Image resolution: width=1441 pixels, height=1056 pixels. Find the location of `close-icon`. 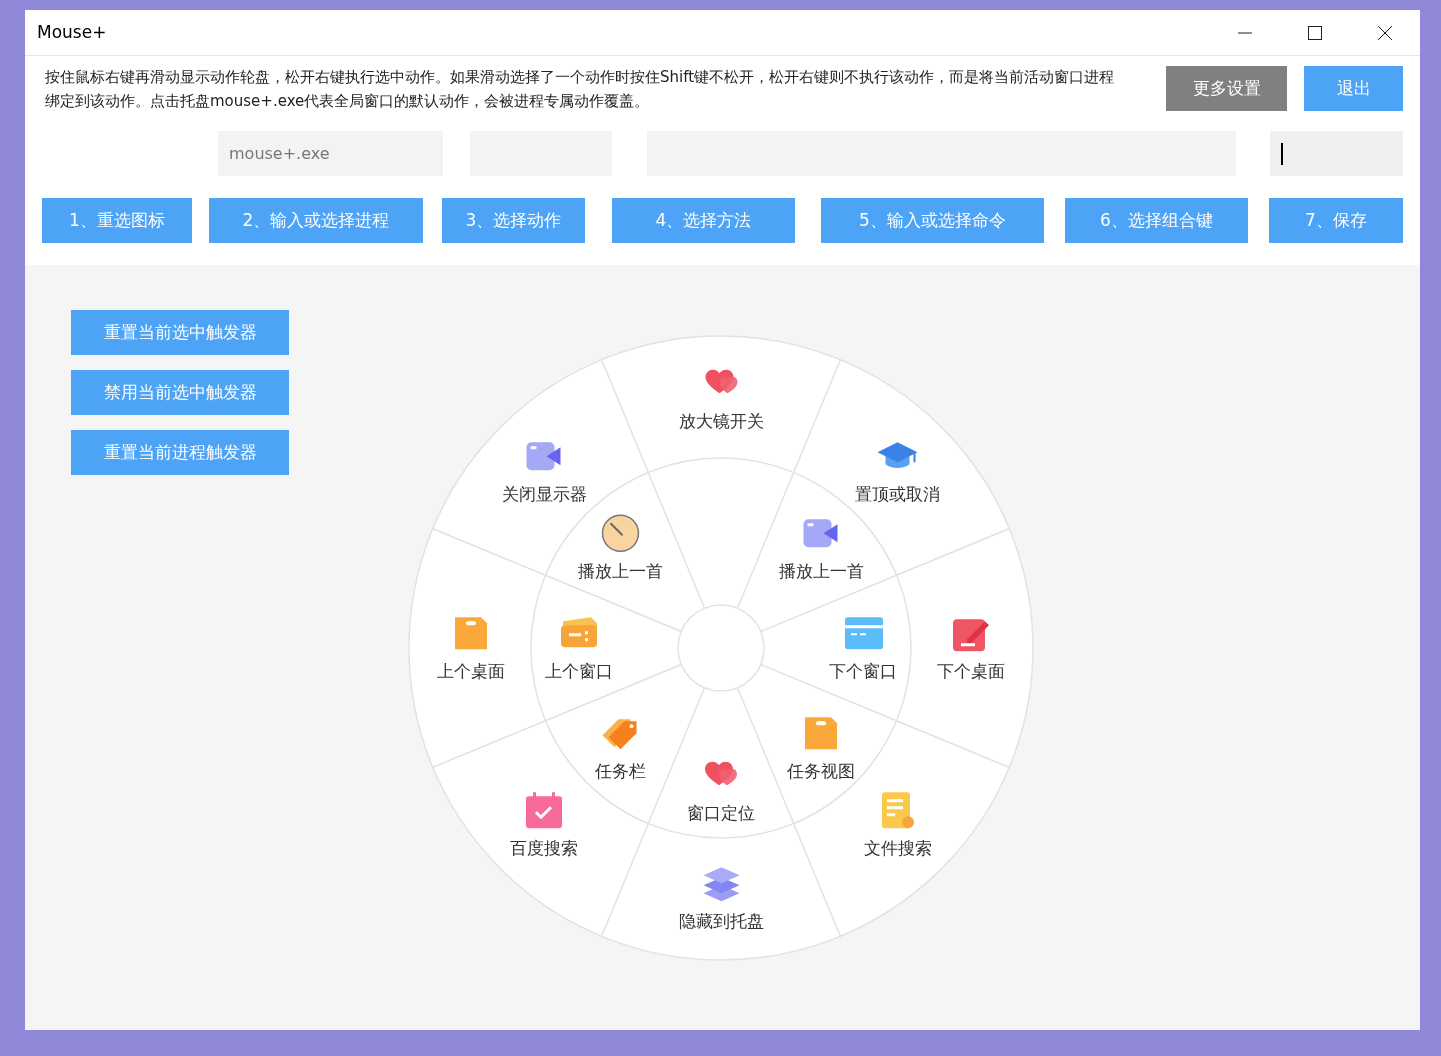

close-icon is located at coordinates (1385, 32).